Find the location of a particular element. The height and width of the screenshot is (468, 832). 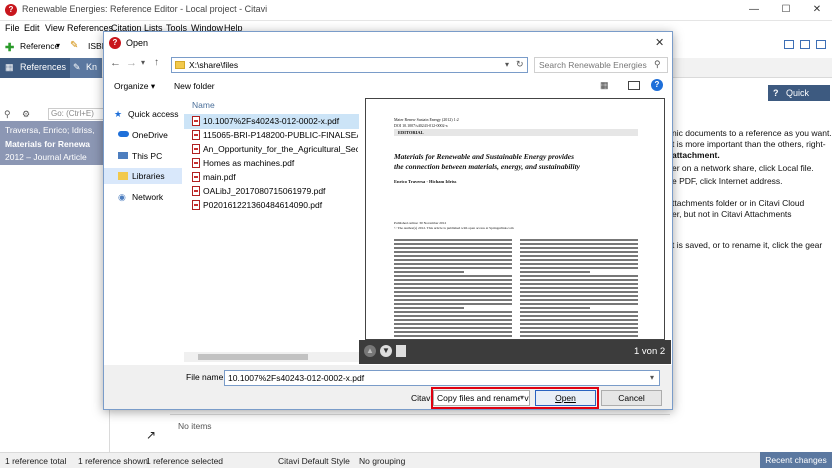

recent-locations-icon: ▾ is located at coordinates (143, 62).